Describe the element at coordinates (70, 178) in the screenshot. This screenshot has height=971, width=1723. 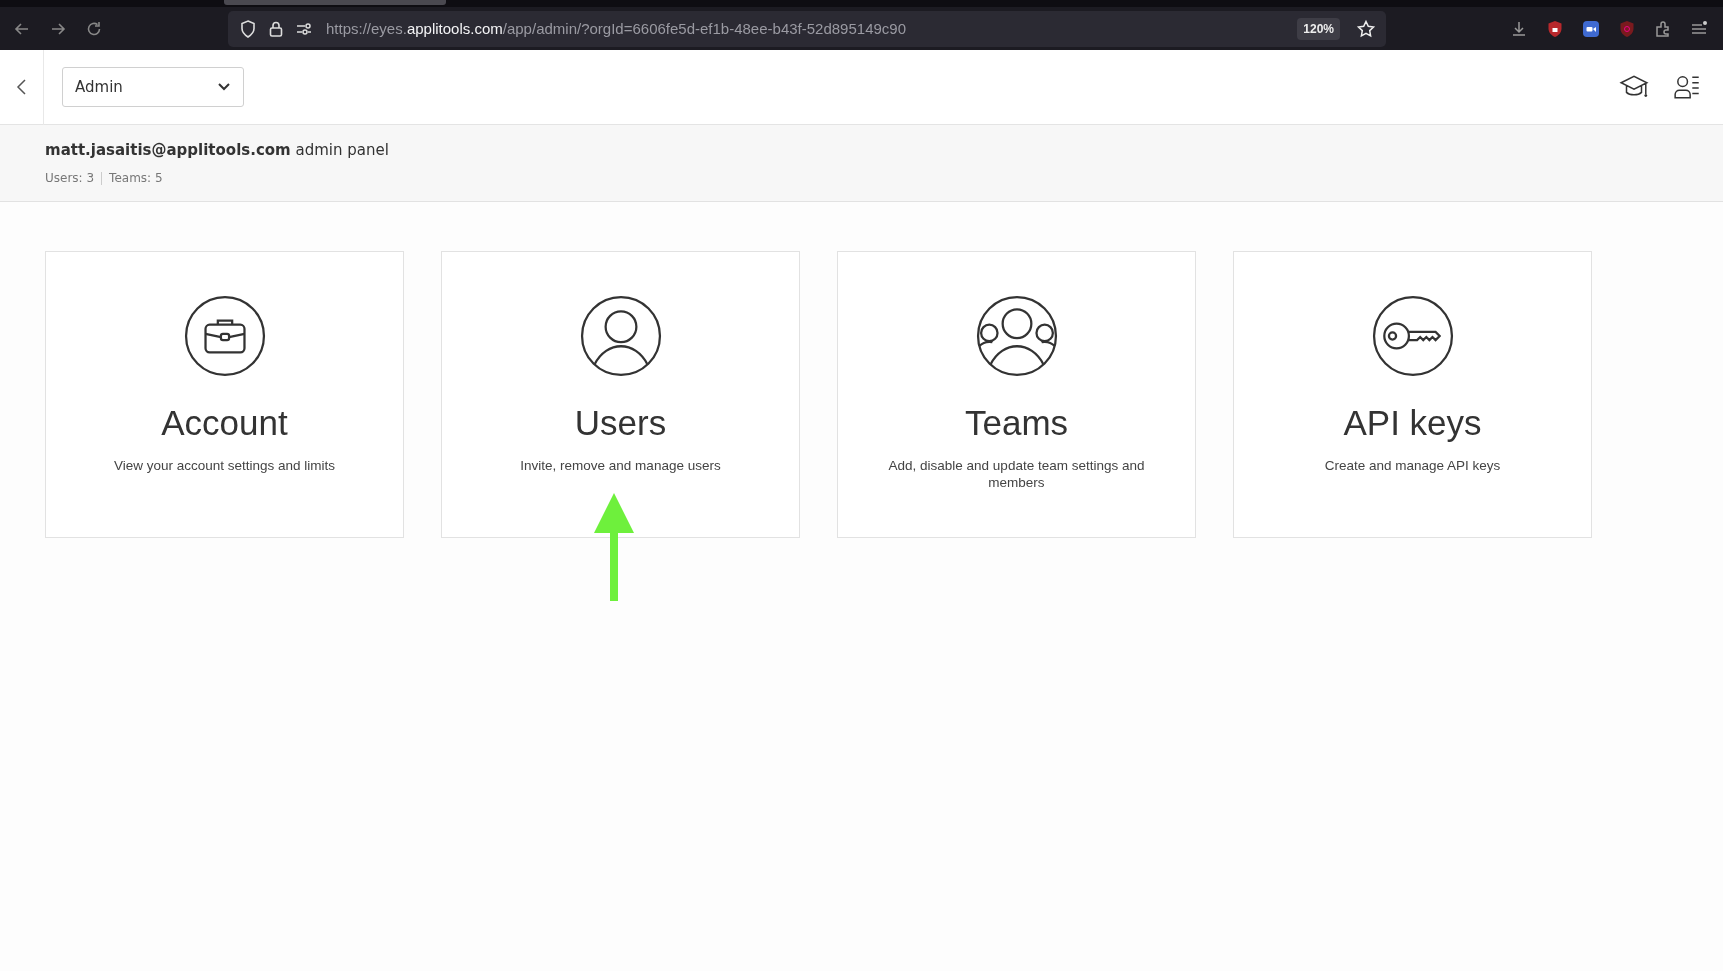
I see `stat-count: Users: 3` at that location.